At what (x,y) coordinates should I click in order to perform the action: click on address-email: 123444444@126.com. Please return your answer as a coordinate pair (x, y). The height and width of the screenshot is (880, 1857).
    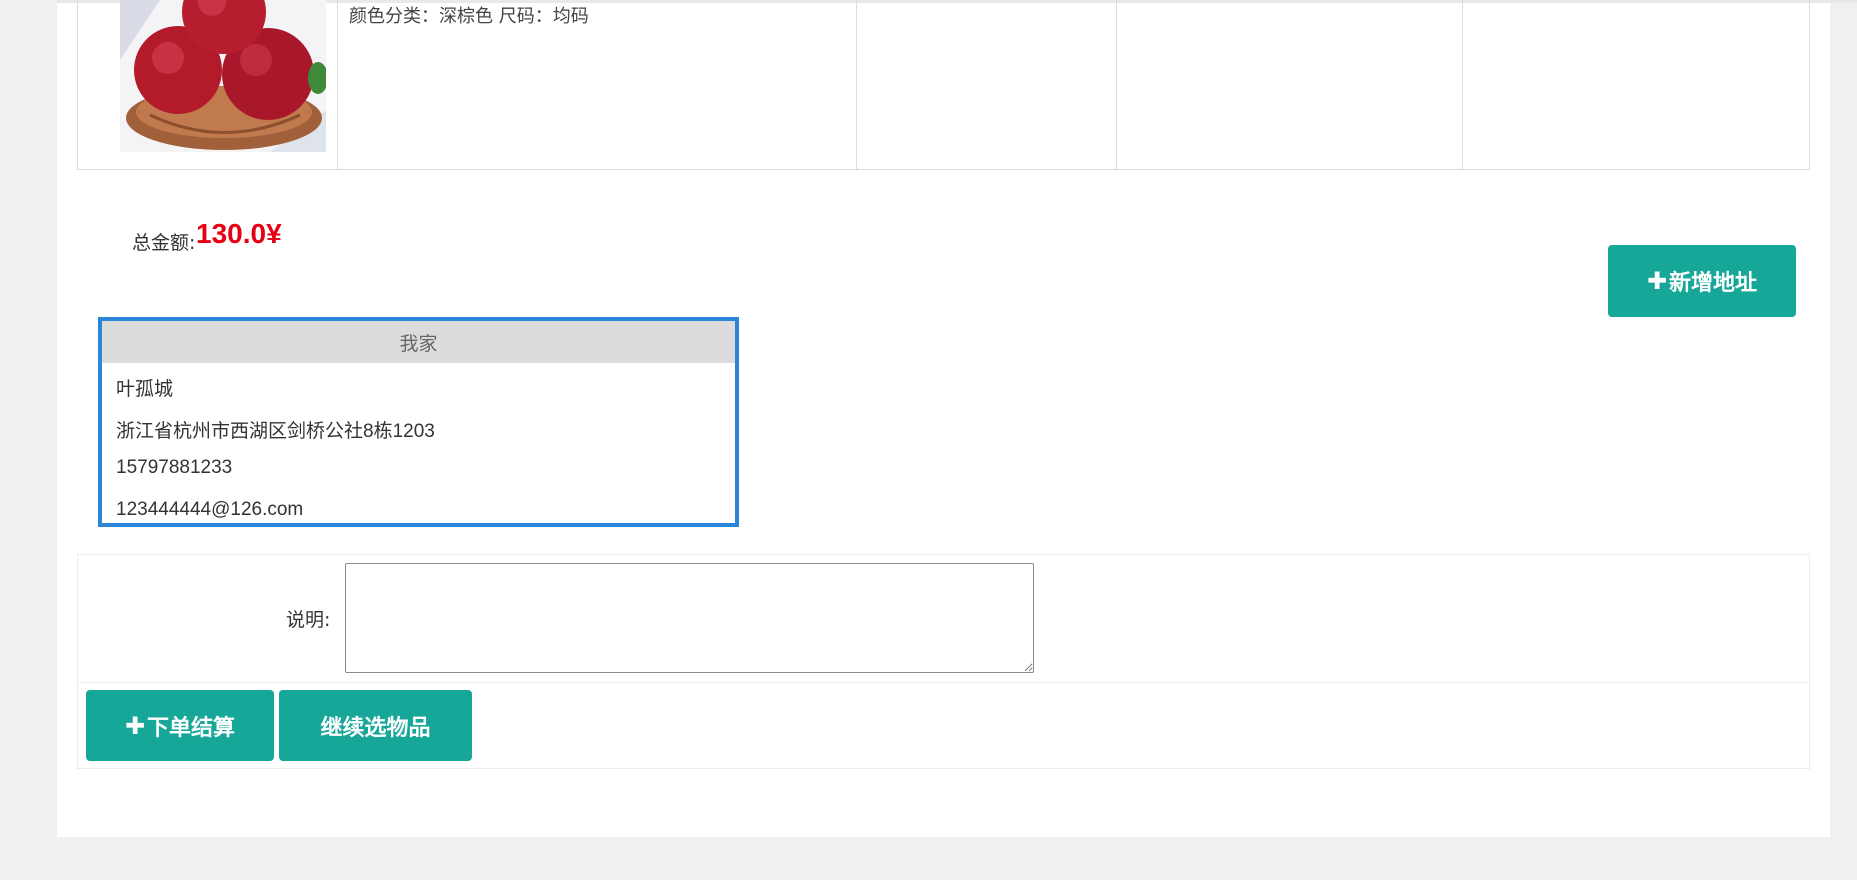
    Looking at the image, I should click on (210, 509).